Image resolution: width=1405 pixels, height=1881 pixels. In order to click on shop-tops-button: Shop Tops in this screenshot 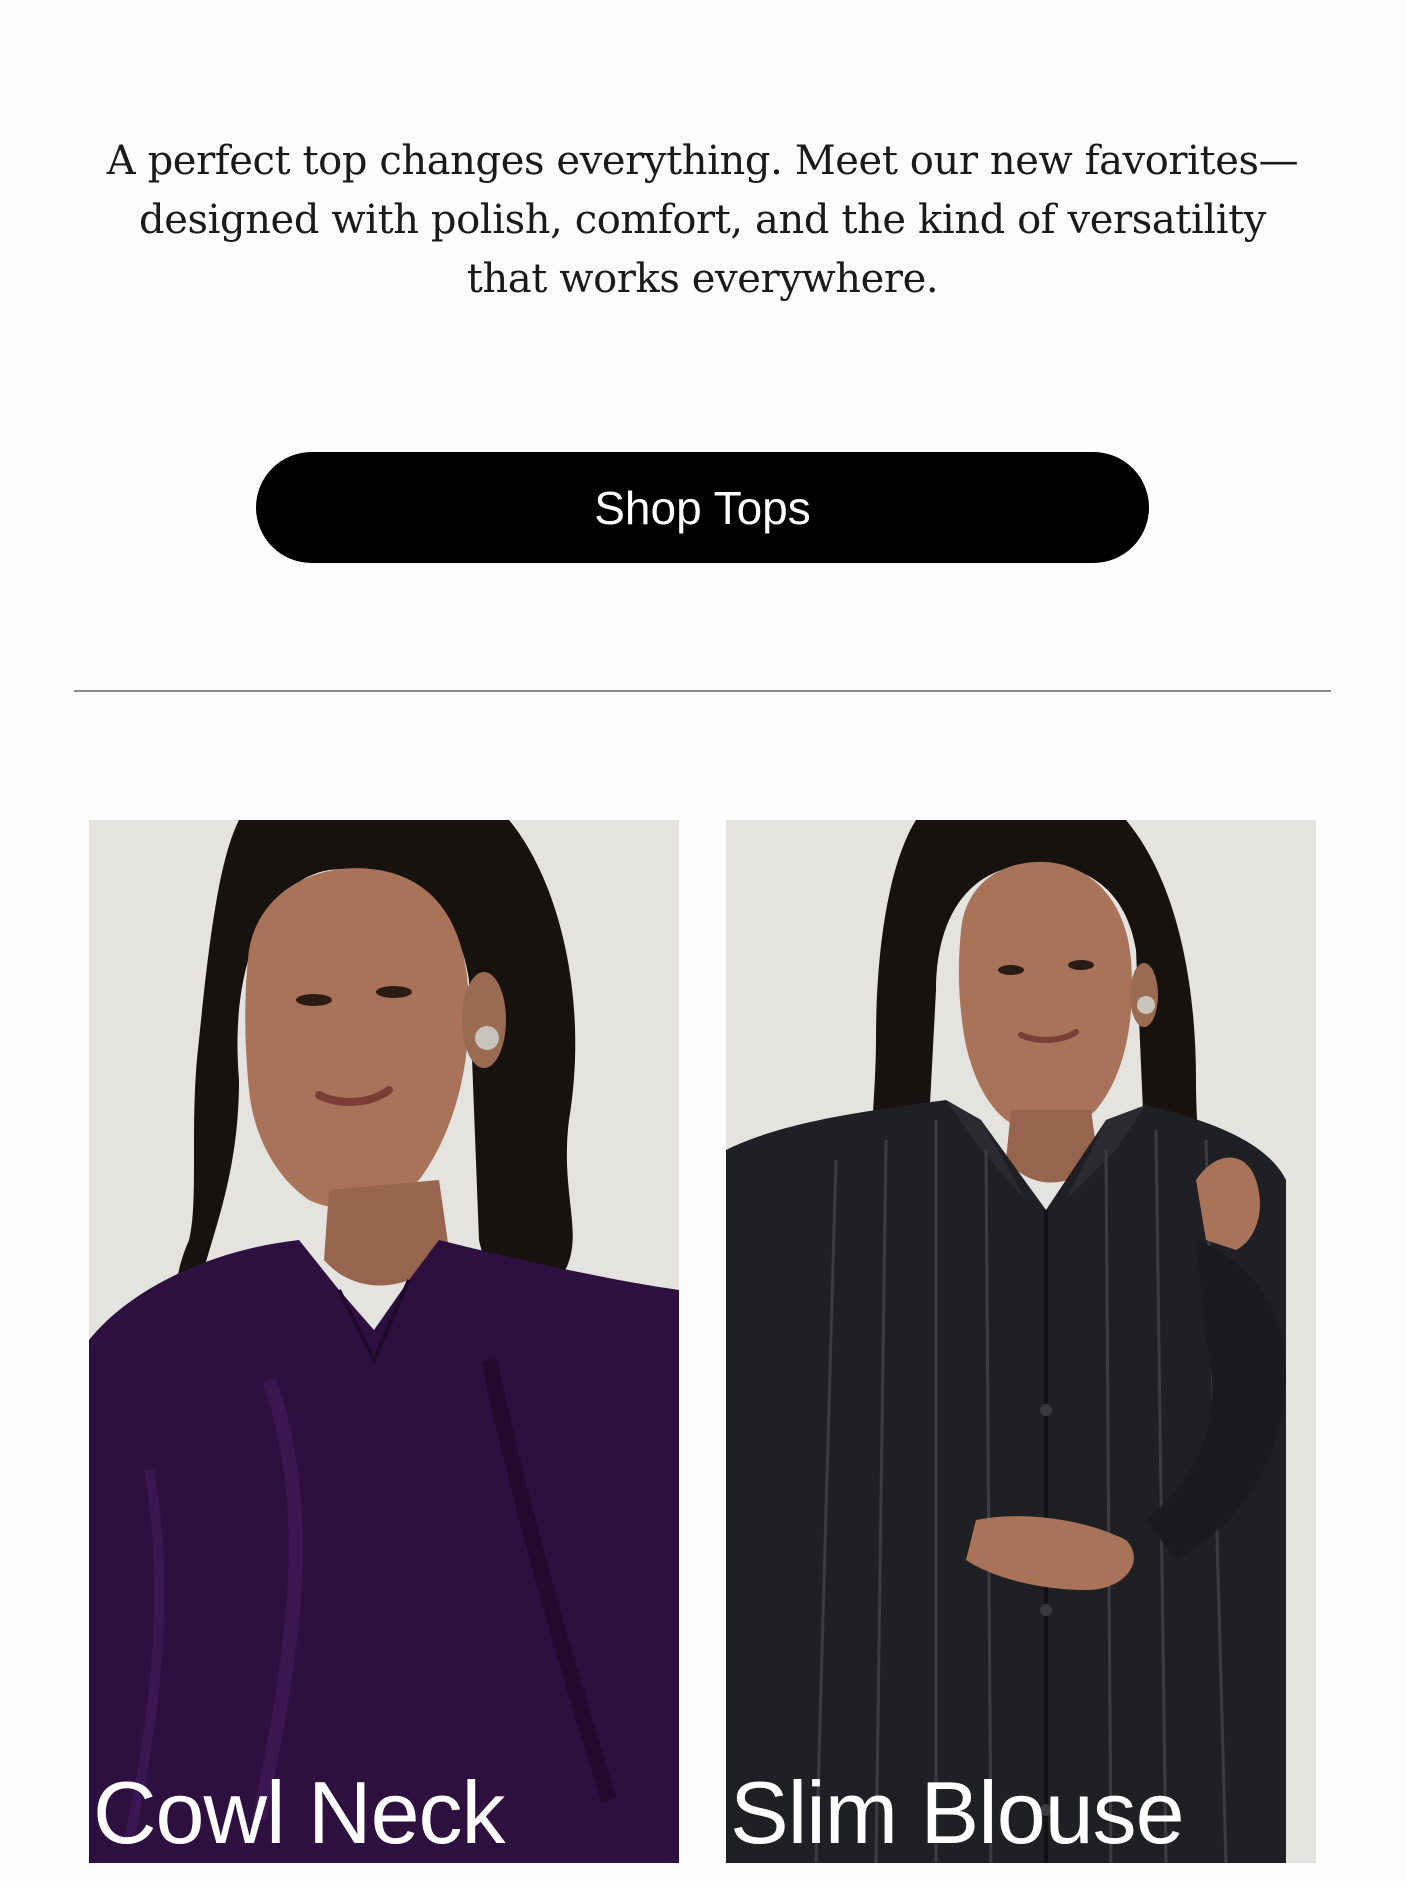, I will do `click(702, 507)`.